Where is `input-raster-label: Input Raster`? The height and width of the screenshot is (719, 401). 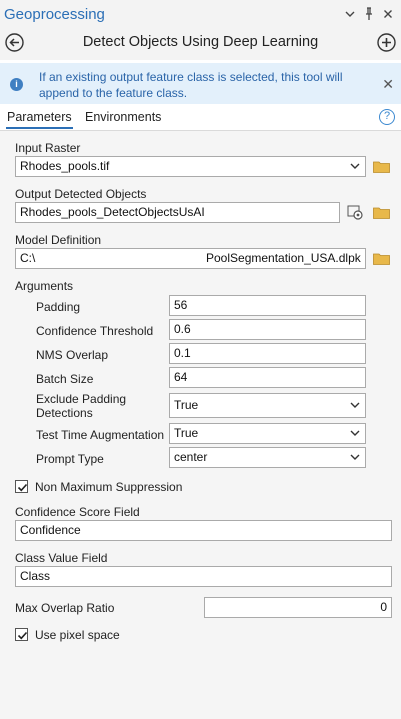
input-raster-label: Input Raster is located at coordinates (48, 148).